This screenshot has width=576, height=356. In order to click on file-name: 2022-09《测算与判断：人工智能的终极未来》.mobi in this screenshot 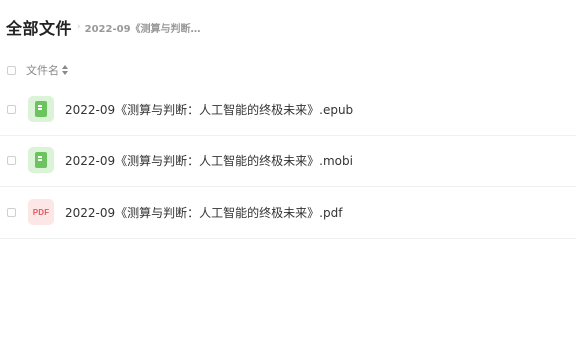, I will do `click(209, 160)`.